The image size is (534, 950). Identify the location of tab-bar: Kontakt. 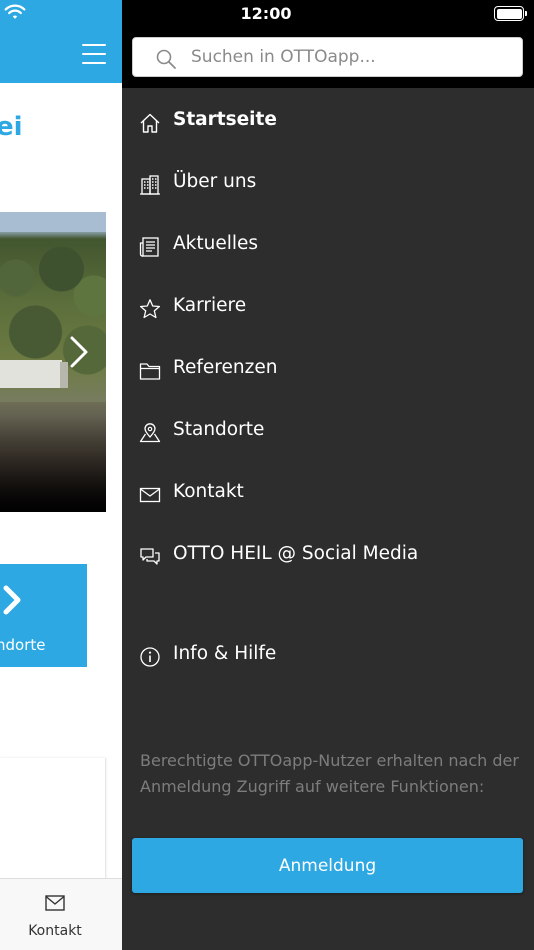
(61, 914).